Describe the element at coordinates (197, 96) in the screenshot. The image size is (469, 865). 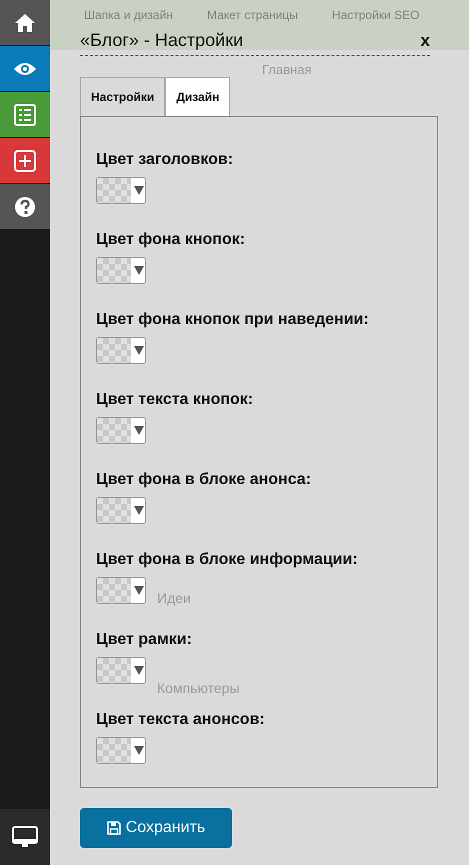
I see `tab: Дизайн` at that location.